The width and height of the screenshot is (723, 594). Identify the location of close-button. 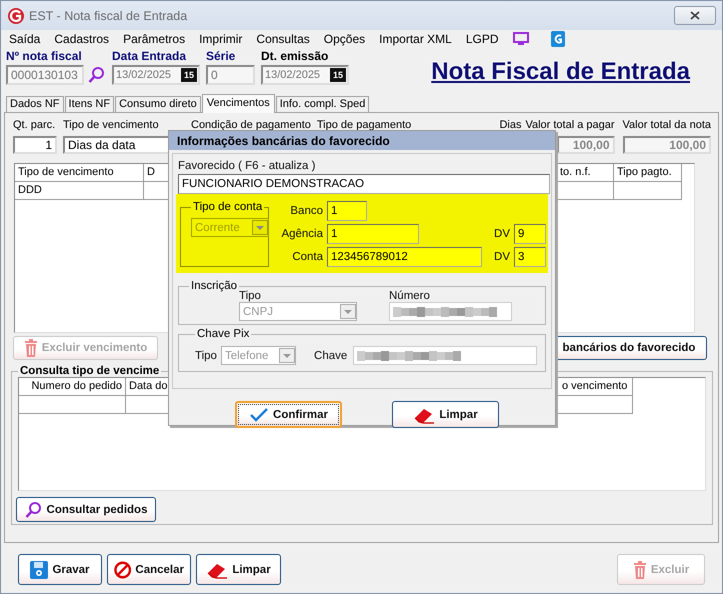
(695, 15).